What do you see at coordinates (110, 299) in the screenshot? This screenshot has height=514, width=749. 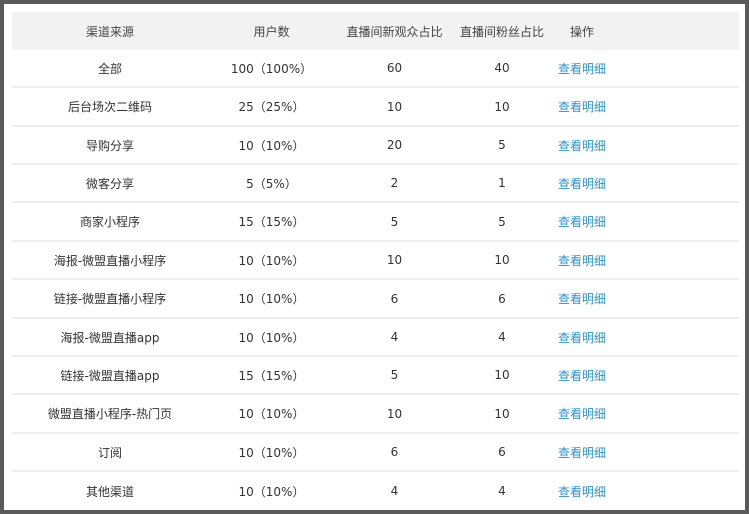 I see `source-cell: 链接-微盟直播小程序` at bounding box center [110, 299].